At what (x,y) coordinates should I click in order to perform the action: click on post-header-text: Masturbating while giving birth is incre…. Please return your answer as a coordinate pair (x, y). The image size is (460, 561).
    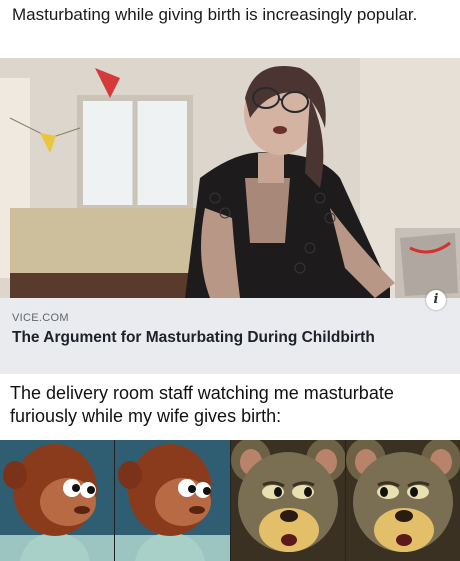
    Looking at the image, I should click on (215, 14).